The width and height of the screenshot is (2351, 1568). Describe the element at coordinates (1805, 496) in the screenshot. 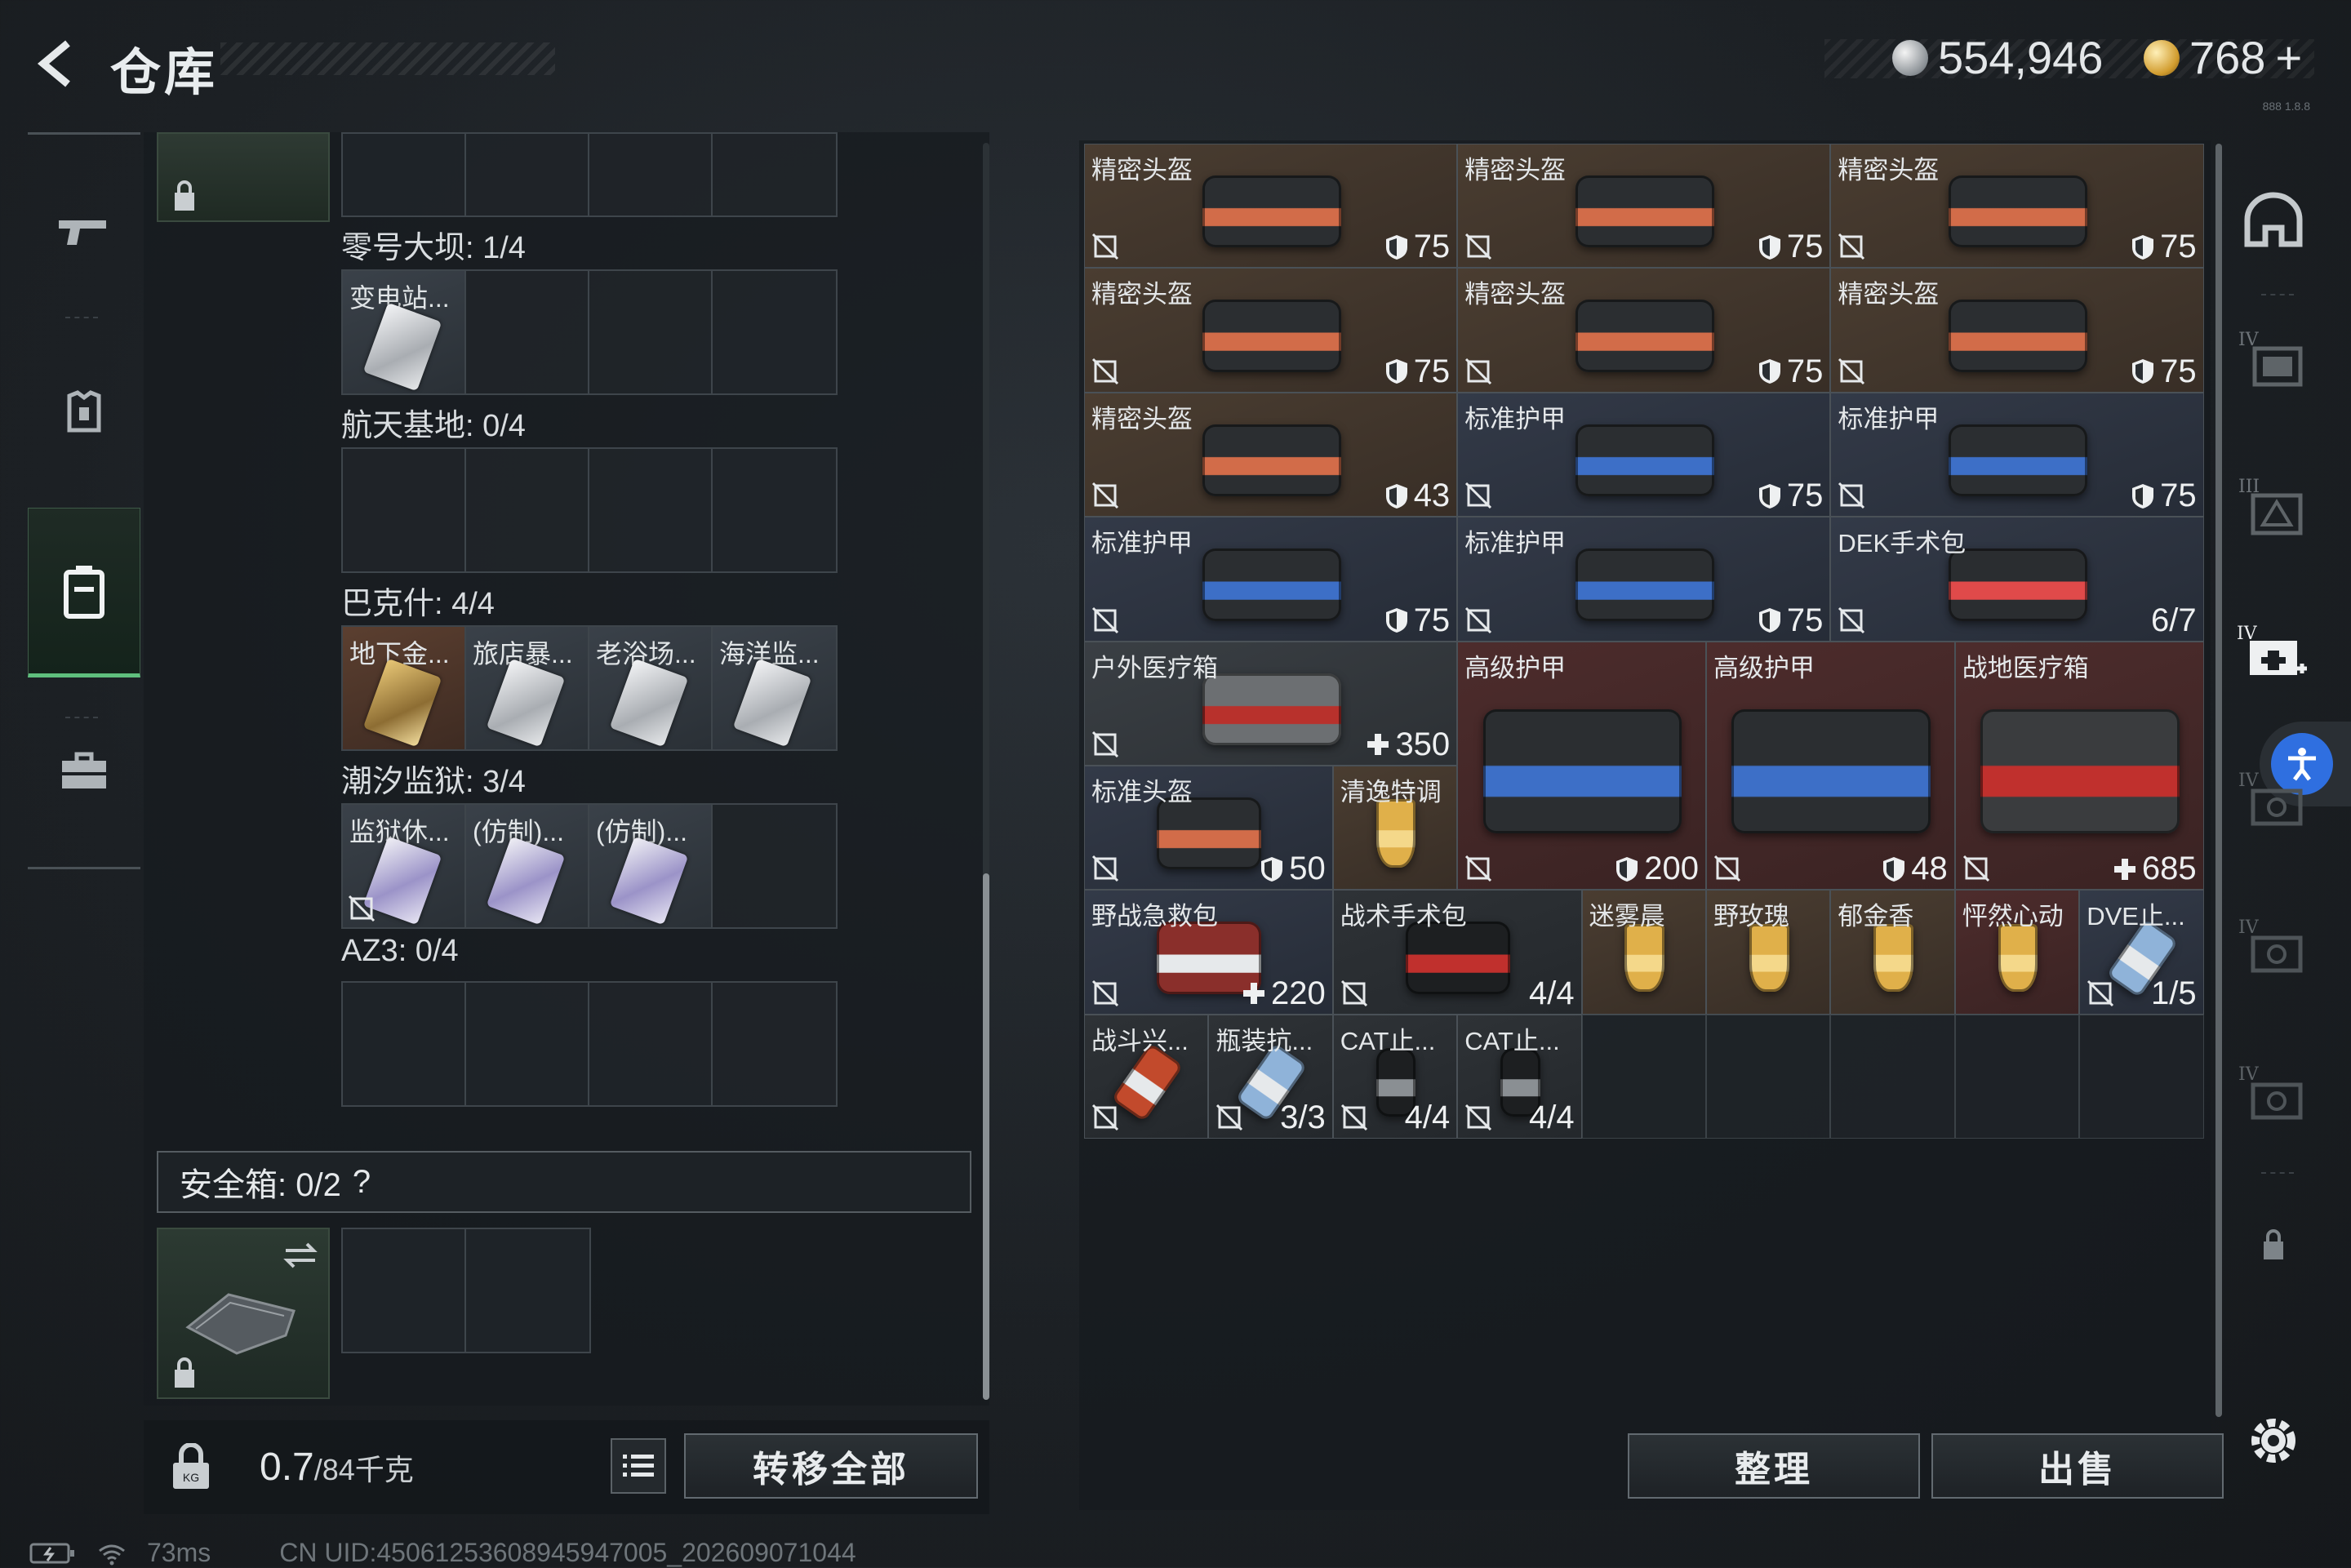

I see `item-value-text: 75` at that location.